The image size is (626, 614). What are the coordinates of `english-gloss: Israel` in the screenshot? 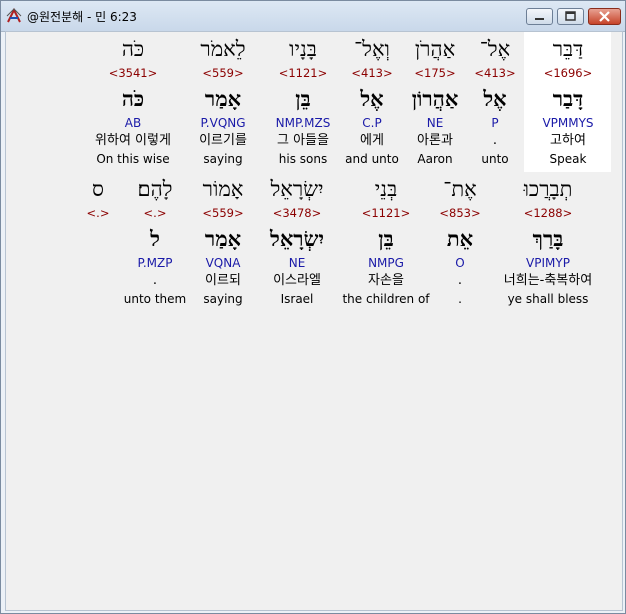 It's located at (297, 299).